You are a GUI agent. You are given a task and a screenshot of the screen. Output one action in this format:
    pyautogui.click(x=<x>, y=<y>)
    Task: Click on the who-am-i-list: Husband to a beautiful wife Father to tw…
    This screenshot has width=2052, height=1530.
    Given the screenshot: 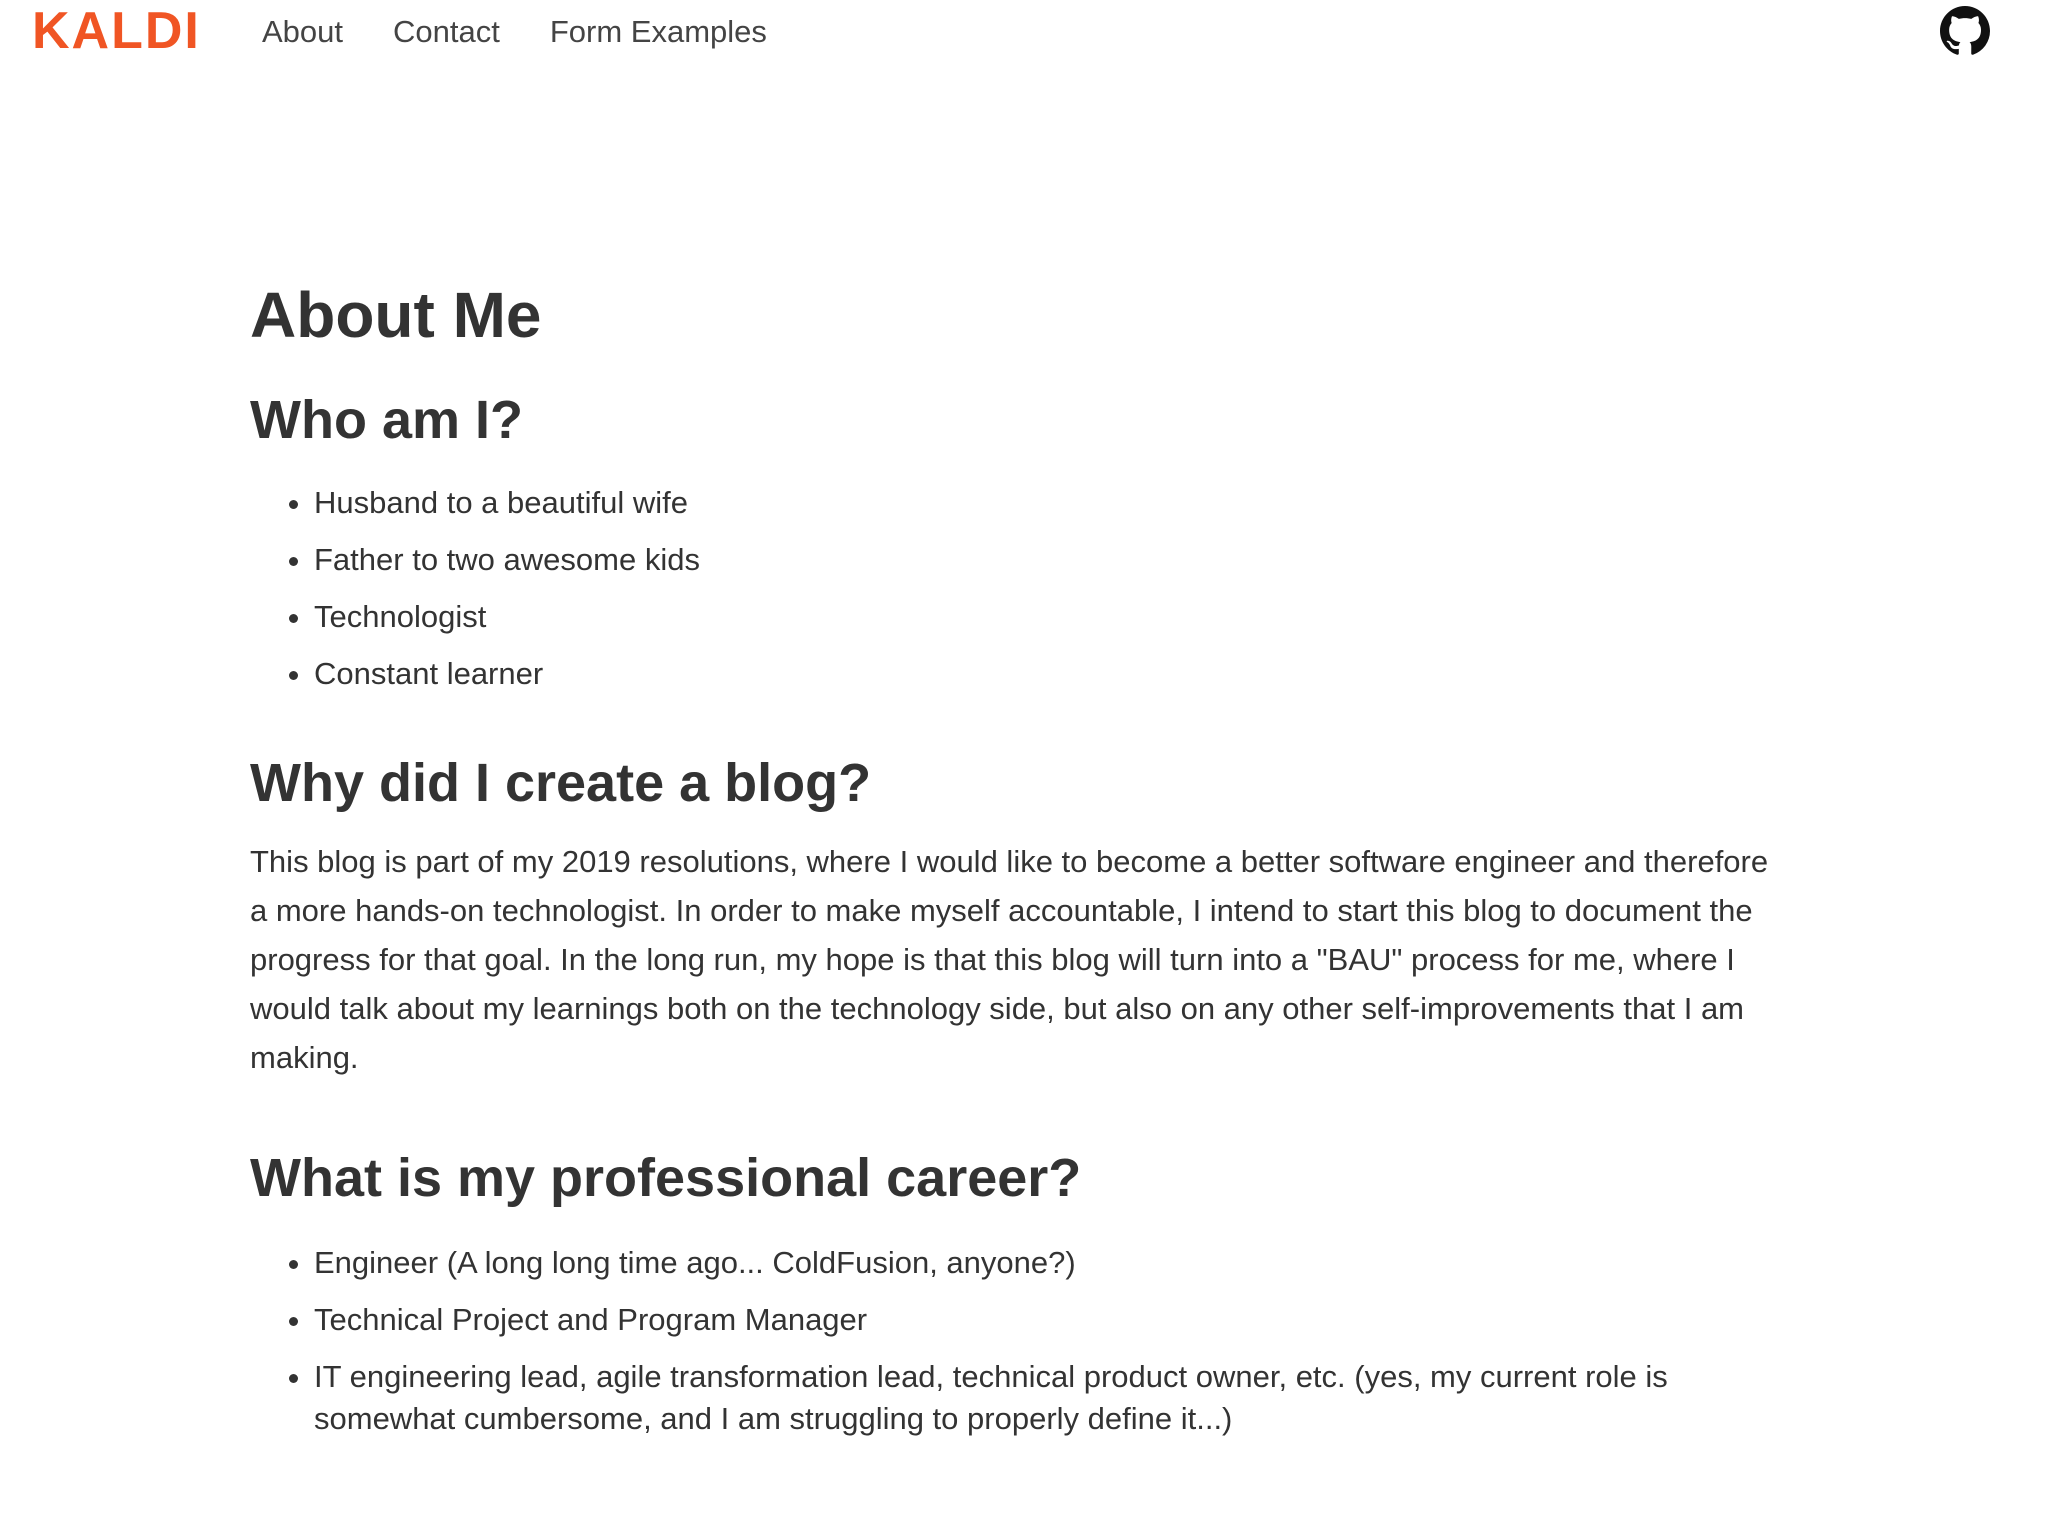 What is the action you would take?
    pyautogui.click(x=1020, y=588)
    